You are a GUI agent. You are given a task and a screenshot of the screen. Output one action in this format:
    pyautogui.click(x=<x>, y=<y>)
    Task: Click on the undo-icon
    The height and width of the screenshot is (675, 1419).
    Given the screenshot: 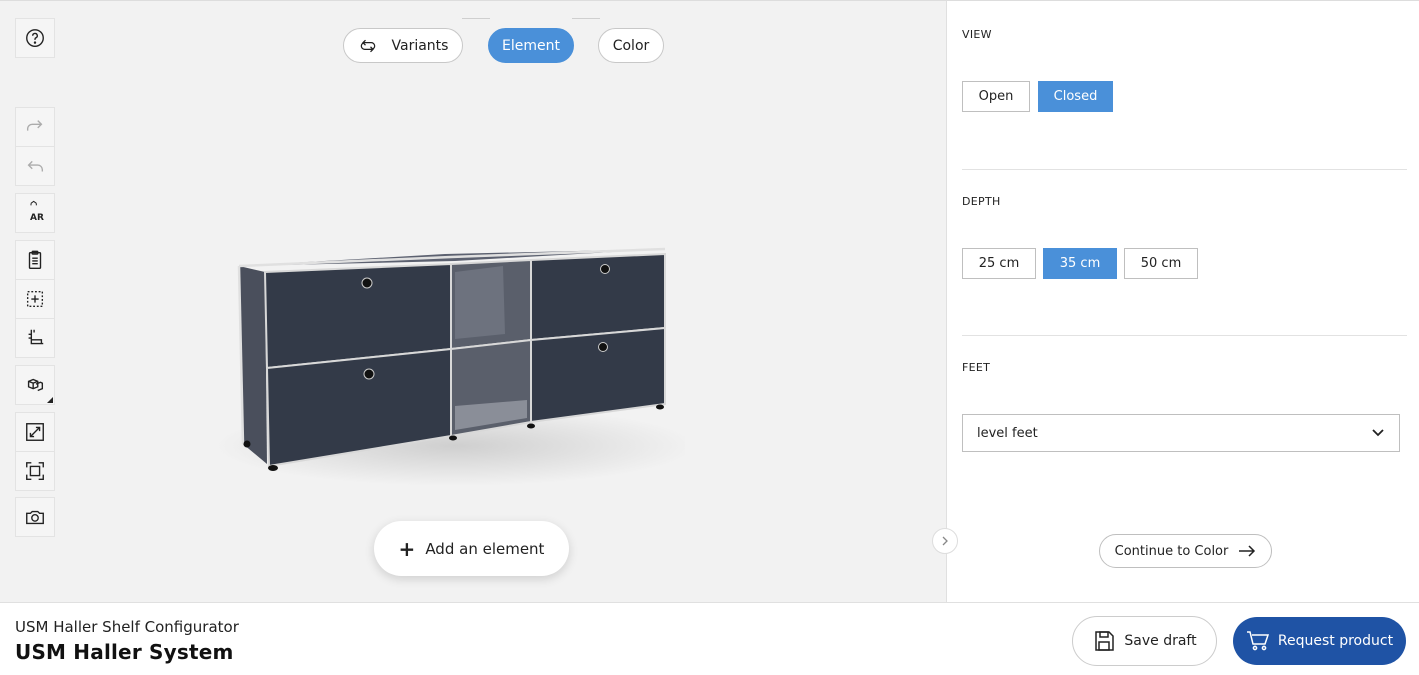 What is the action you would take?
    pyautogui.click(x=35, y=166)
    